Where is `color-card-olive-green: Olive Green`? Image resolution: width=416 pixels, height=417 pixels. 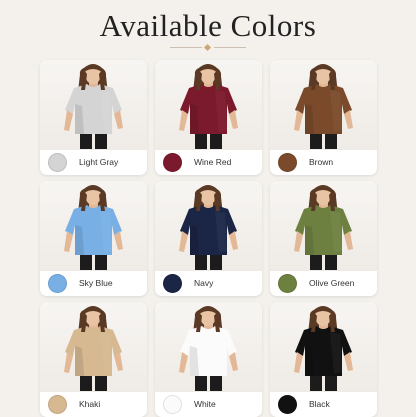
color-card-olive-green: Olive Green is located at coordinates (323, 238).